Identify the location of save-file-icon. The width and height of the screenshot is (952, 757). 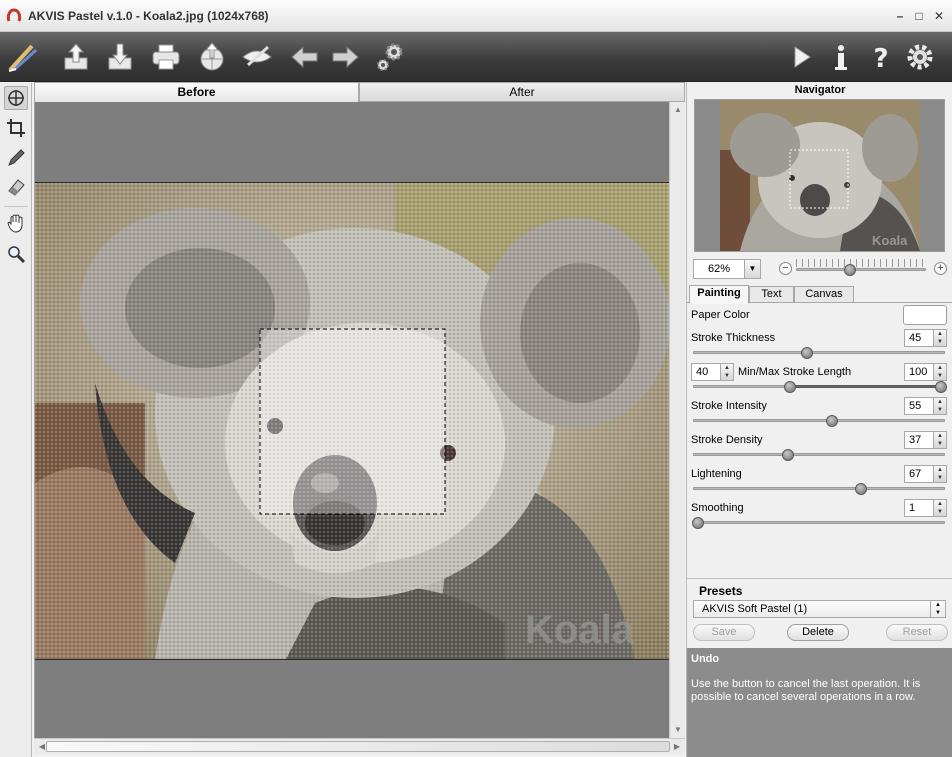
(120, 57).